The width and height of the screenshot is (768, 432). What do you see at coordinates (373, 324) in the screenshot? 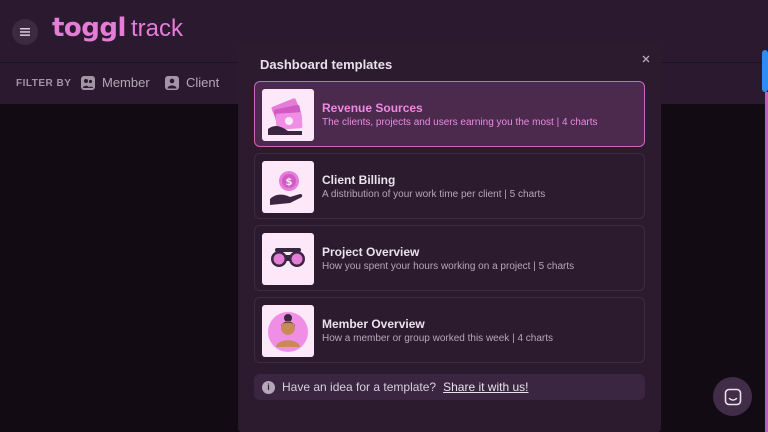
I see `template-title: Member Overview` at bounding box center [373, 324].